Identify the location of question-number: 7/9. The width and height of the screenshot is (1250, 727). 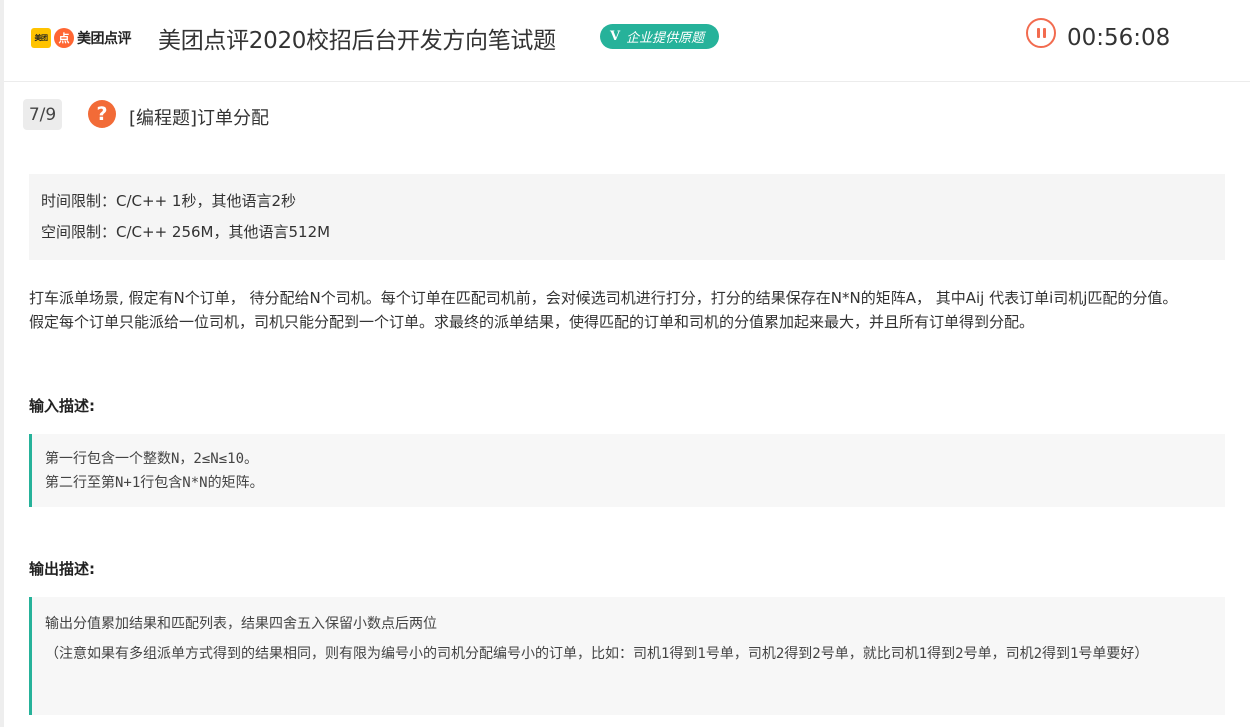
(42, 114).